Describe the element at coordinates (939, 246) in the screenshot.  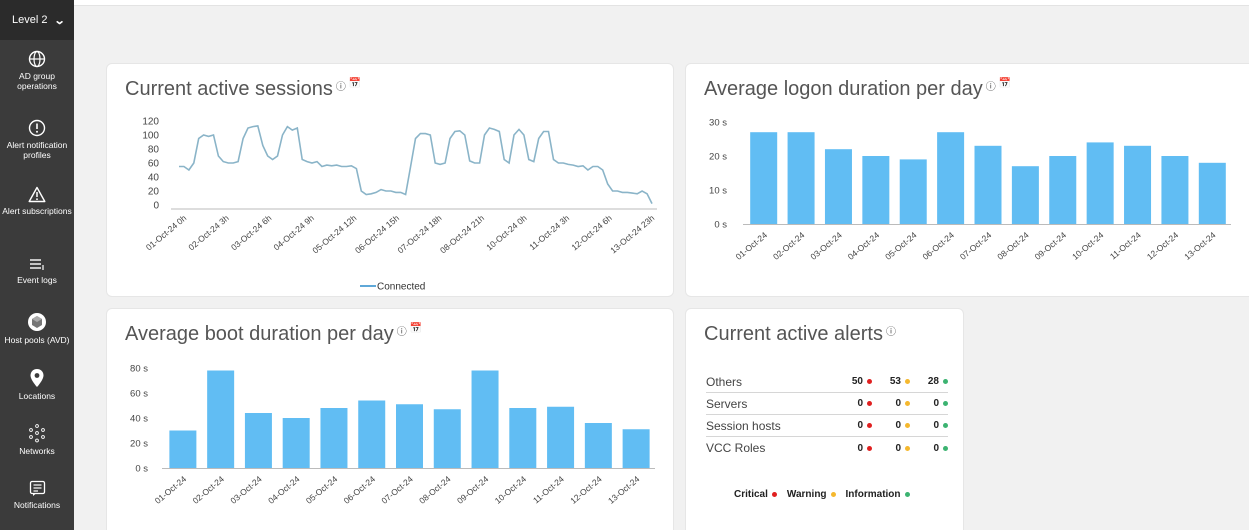
I see `x-tick-label: 06-Oct-24` at that location.